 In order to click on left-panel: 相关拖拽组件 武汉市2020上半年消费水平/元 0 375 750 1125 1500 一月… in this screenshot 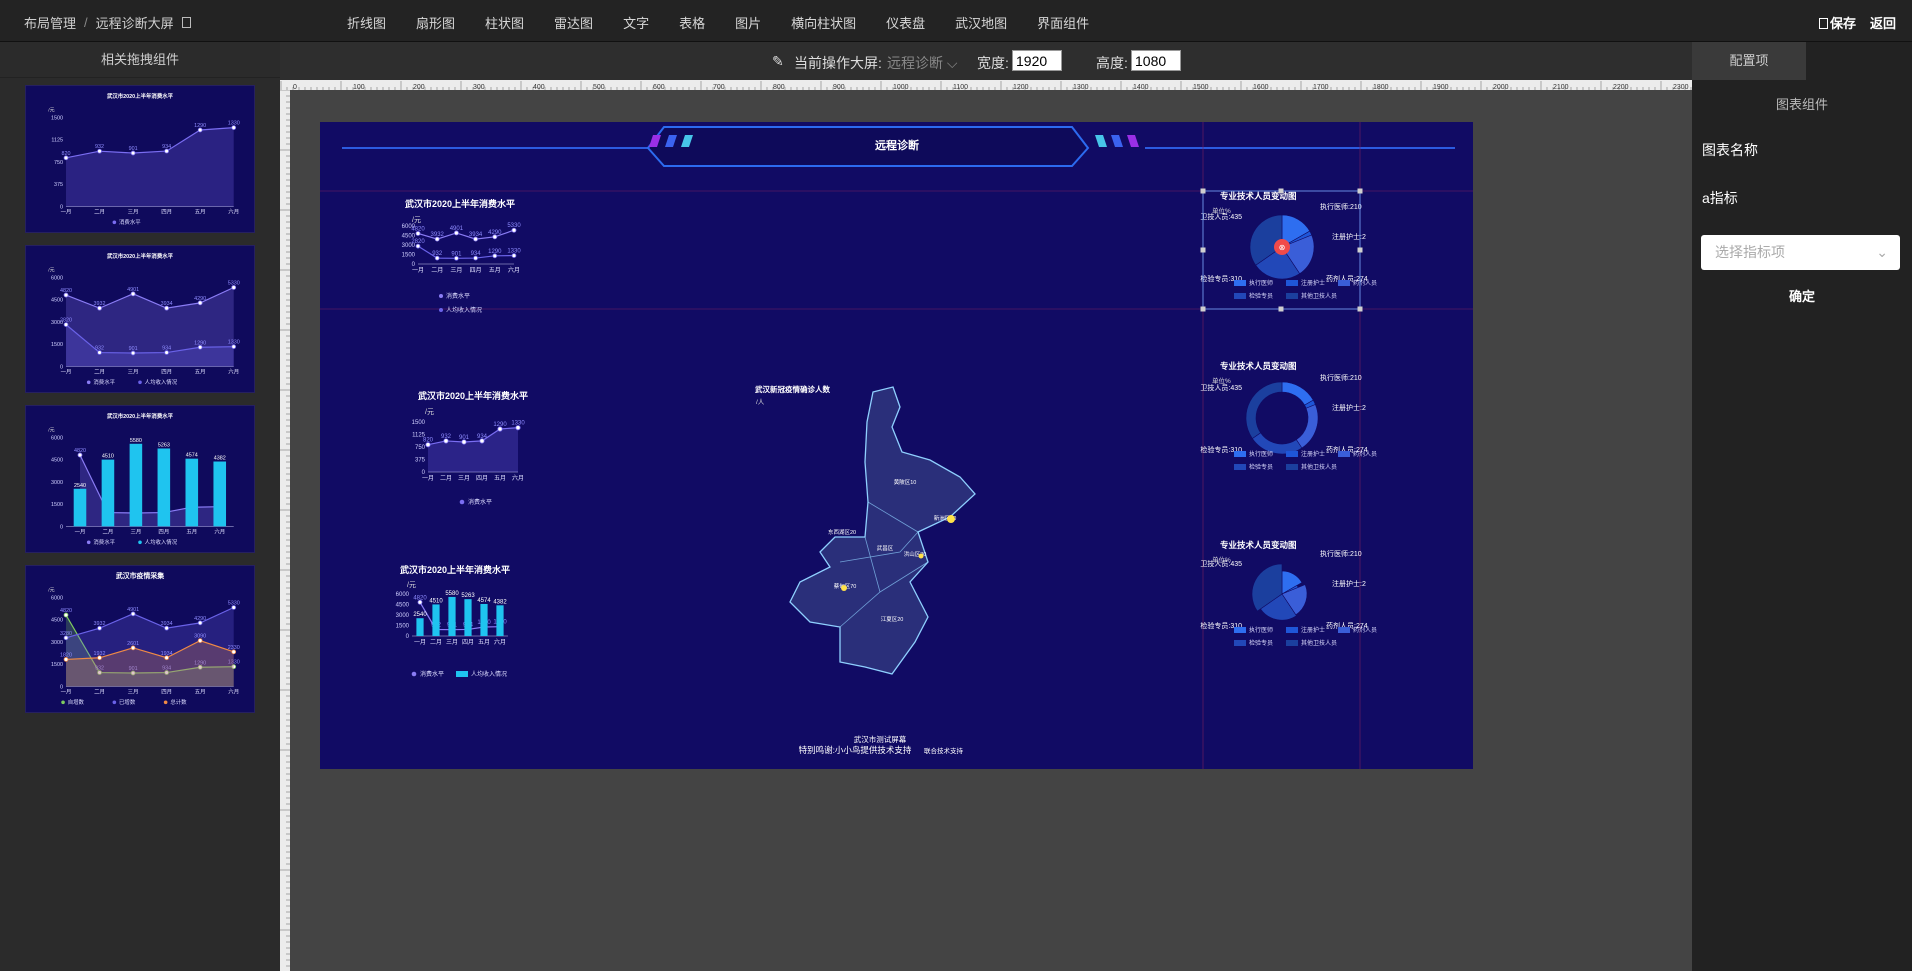, I will do `click(140, 506)`.